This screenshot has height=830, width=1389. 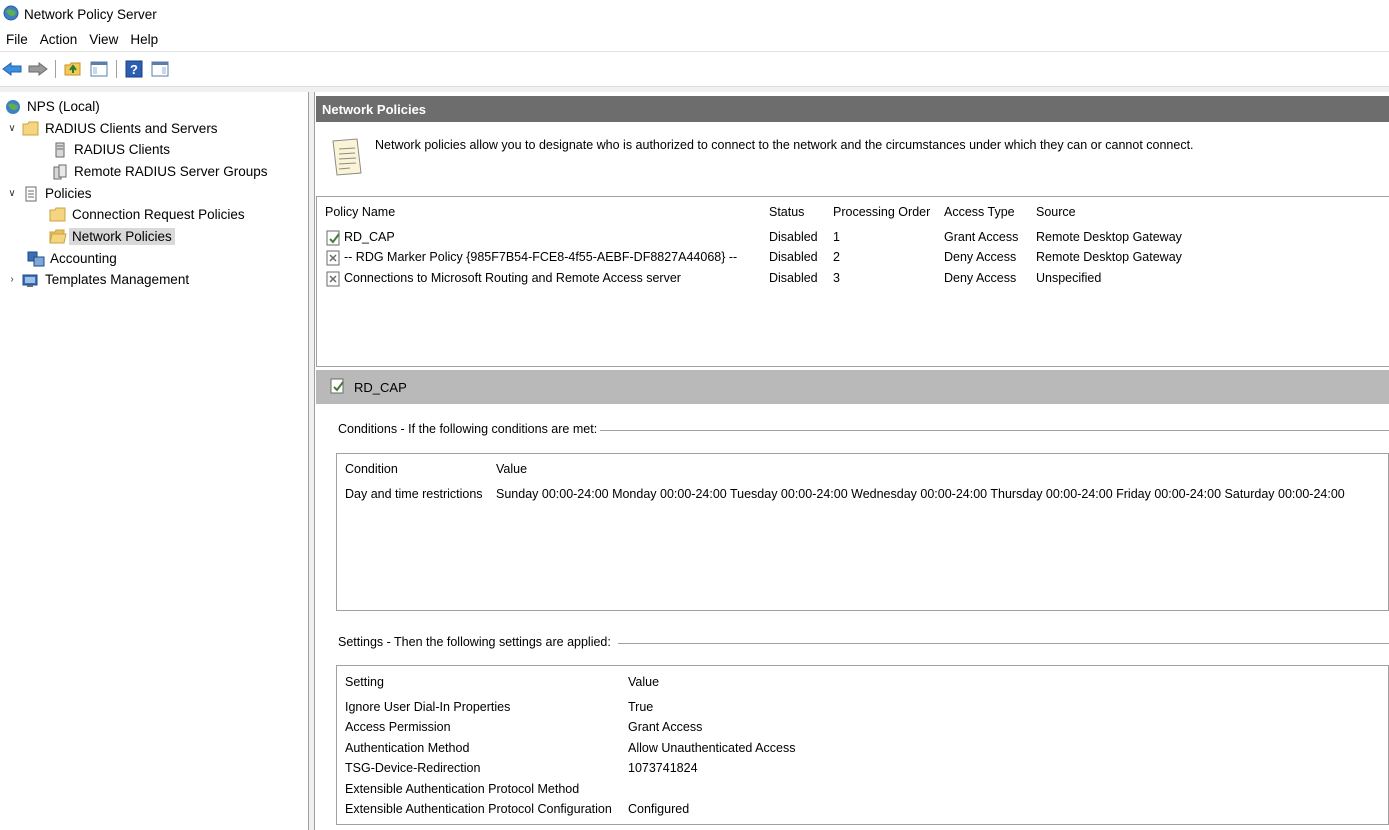 I want to click on back-arrow-icon, so click(x=12, y=69).